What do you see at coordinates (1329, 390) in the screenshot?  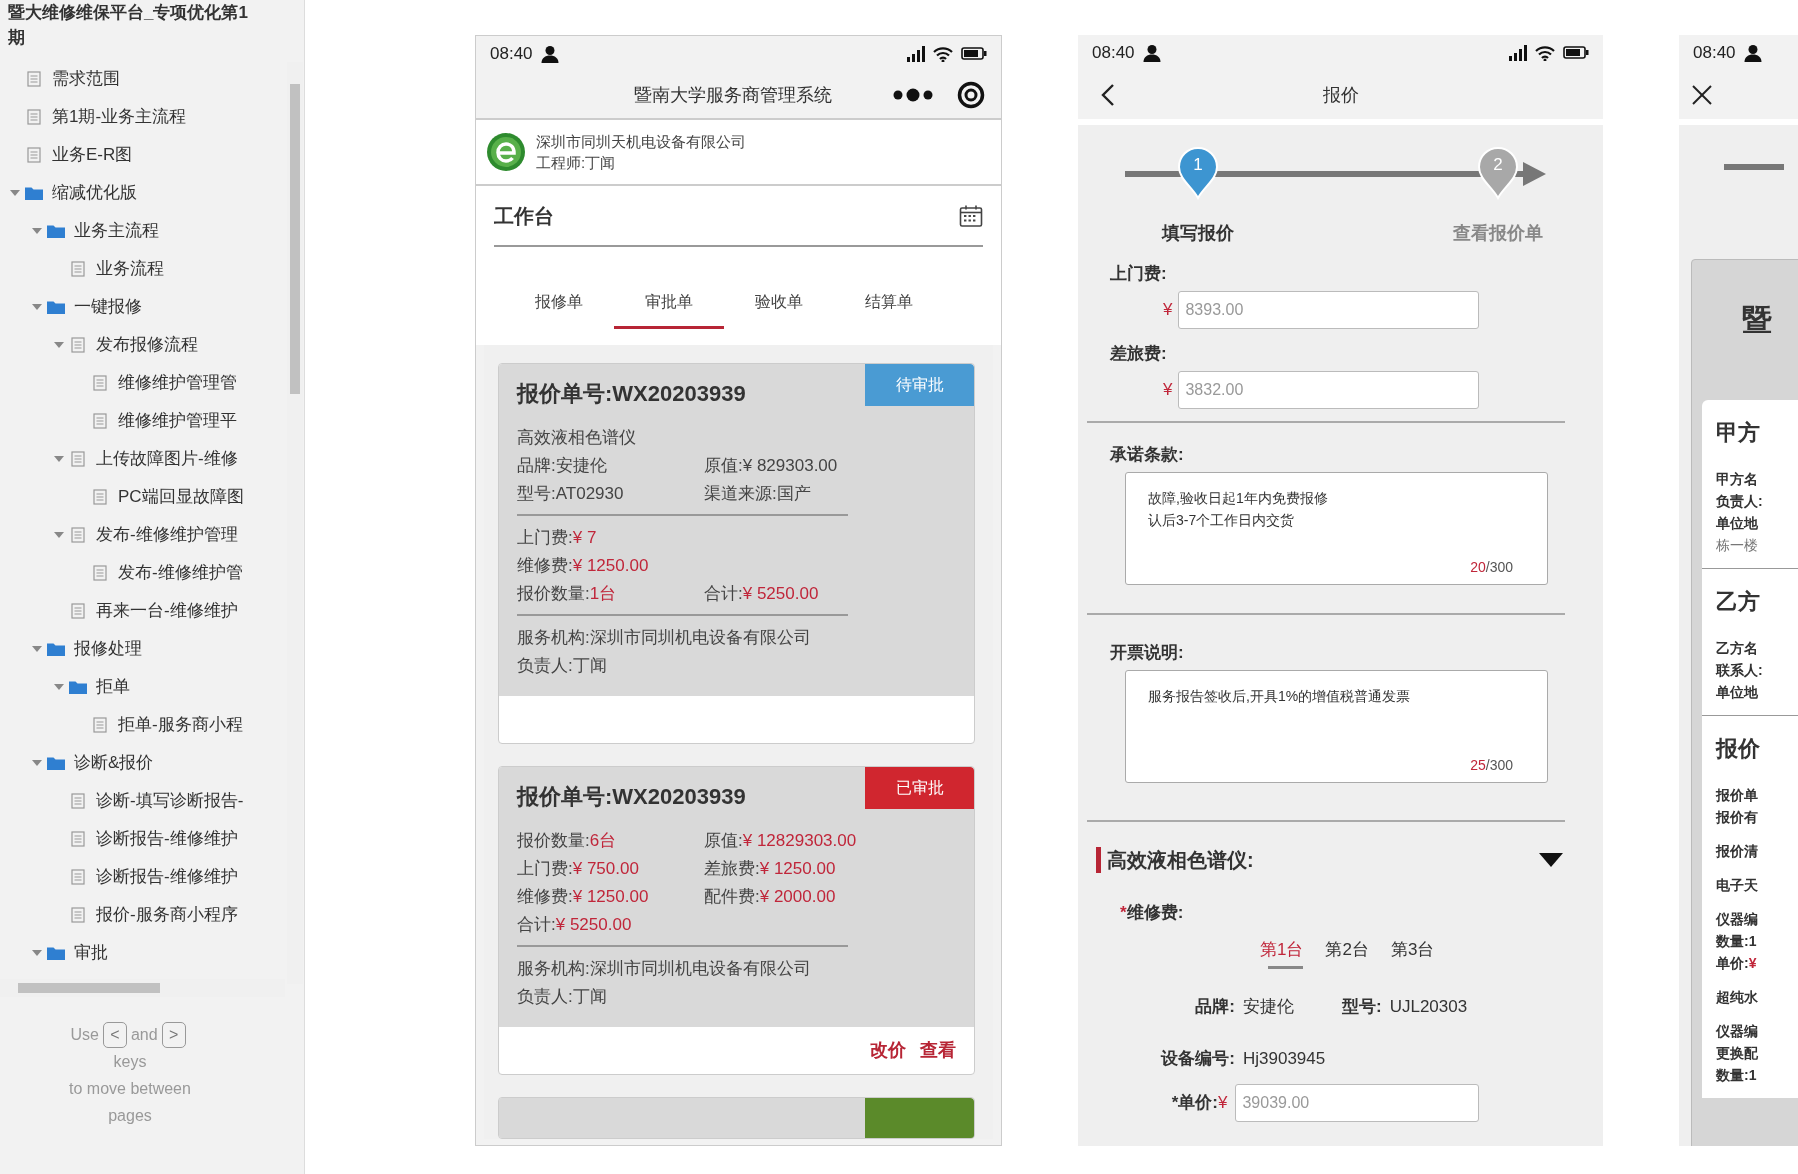 I see `fee-input: 3832.00` at bounding box center [1329, 390].